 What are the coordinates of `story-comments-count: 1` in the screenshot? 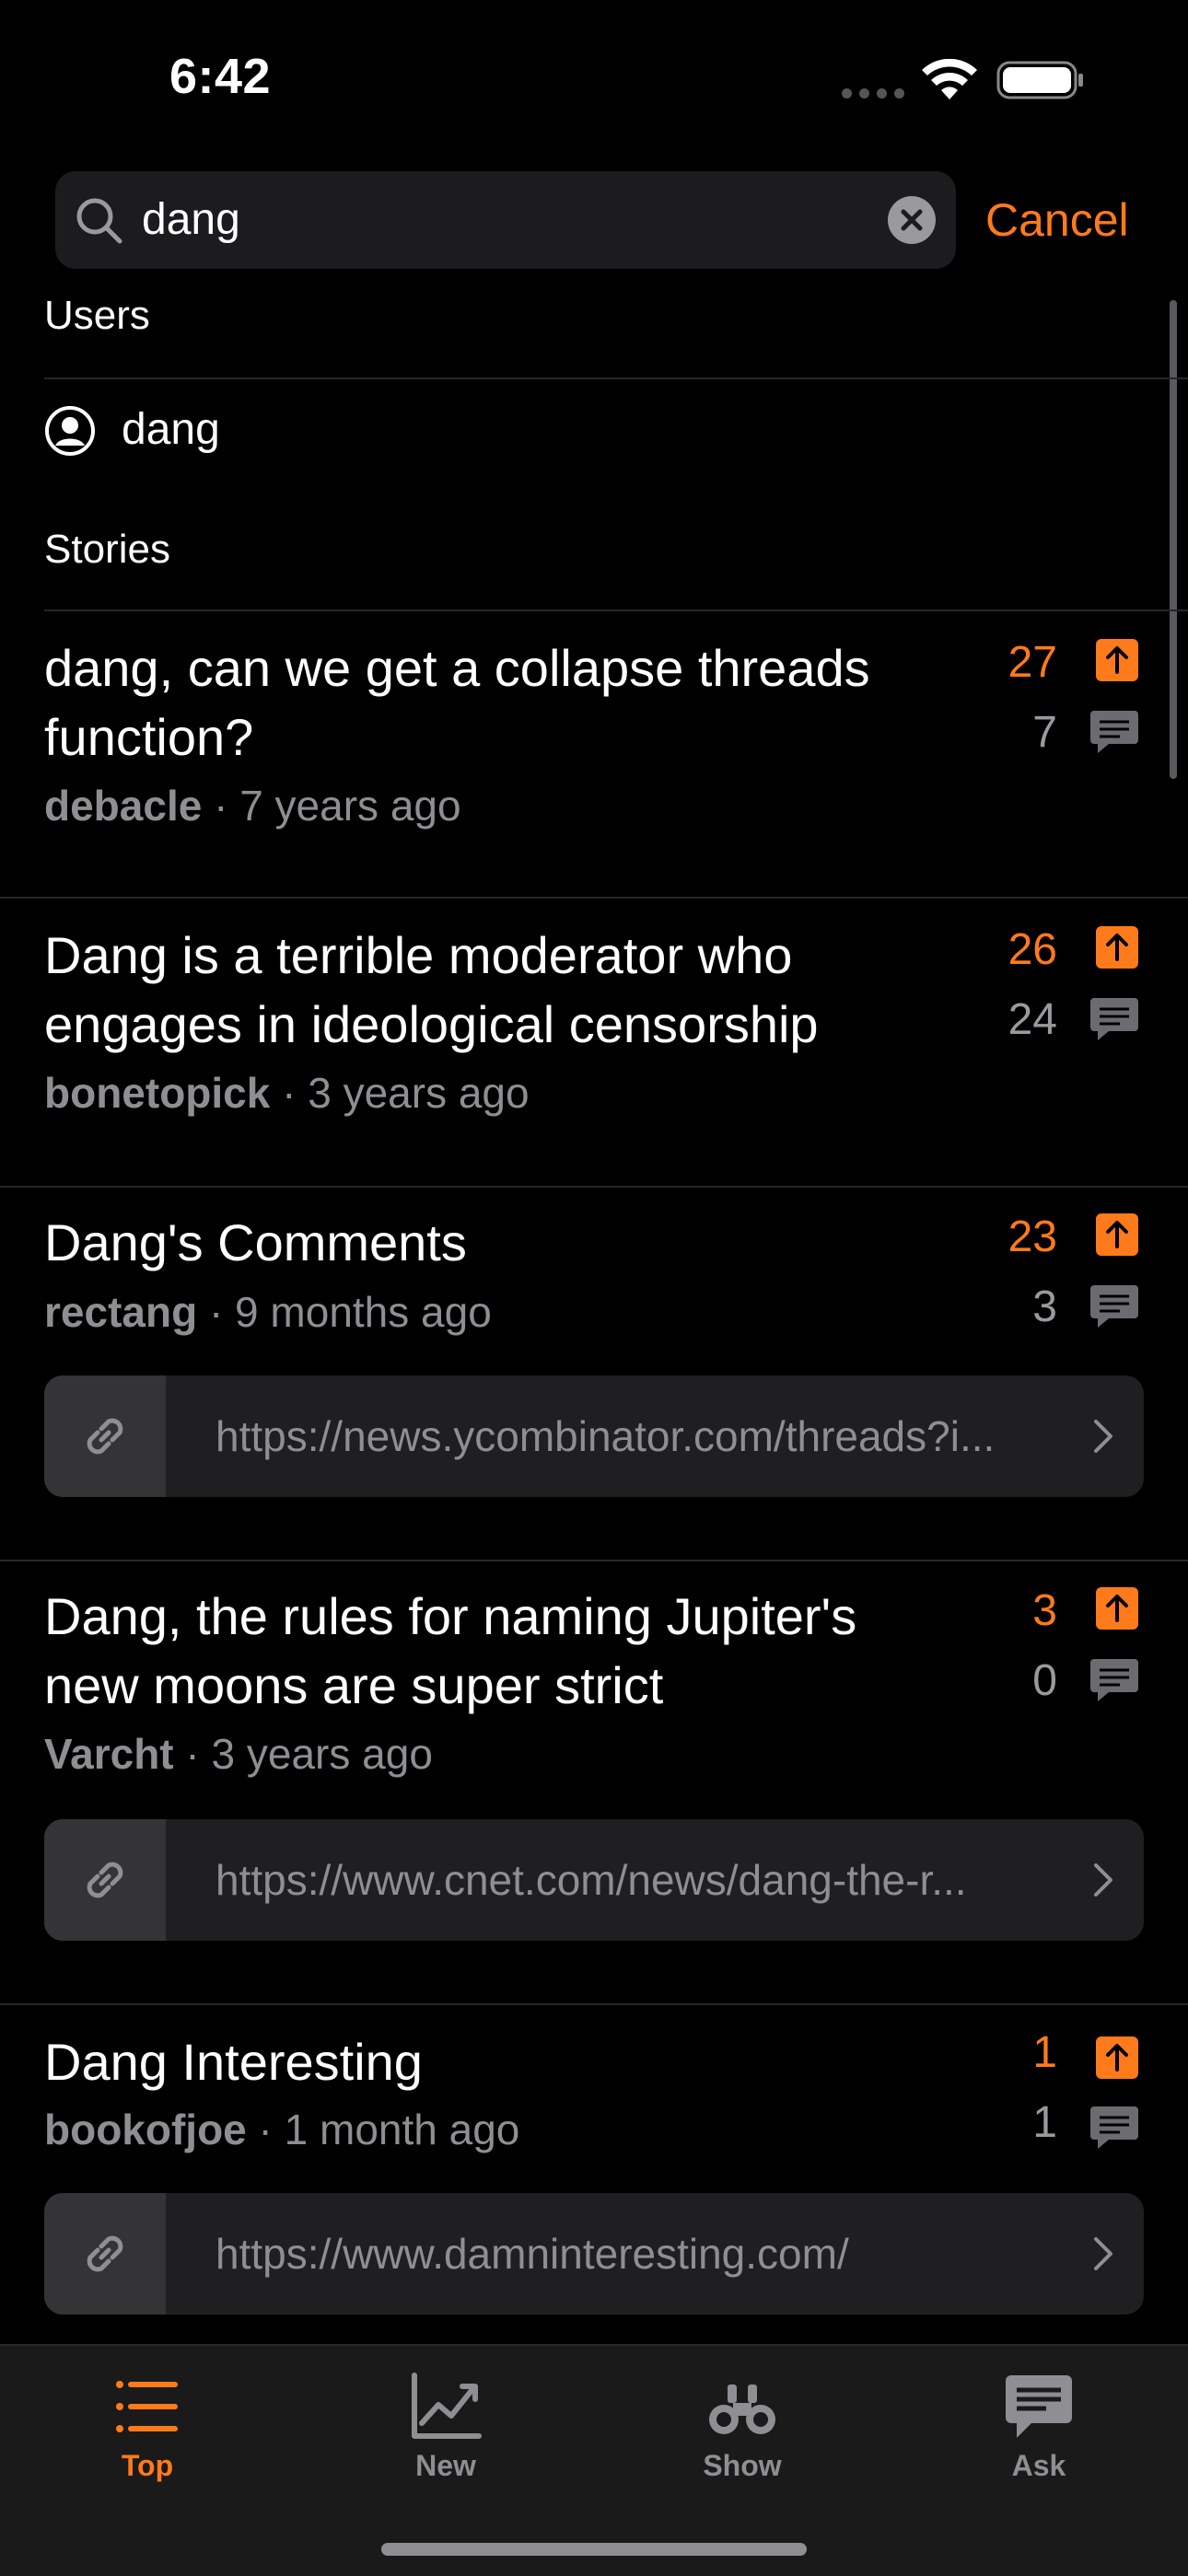 It's located at (1044, 2122).